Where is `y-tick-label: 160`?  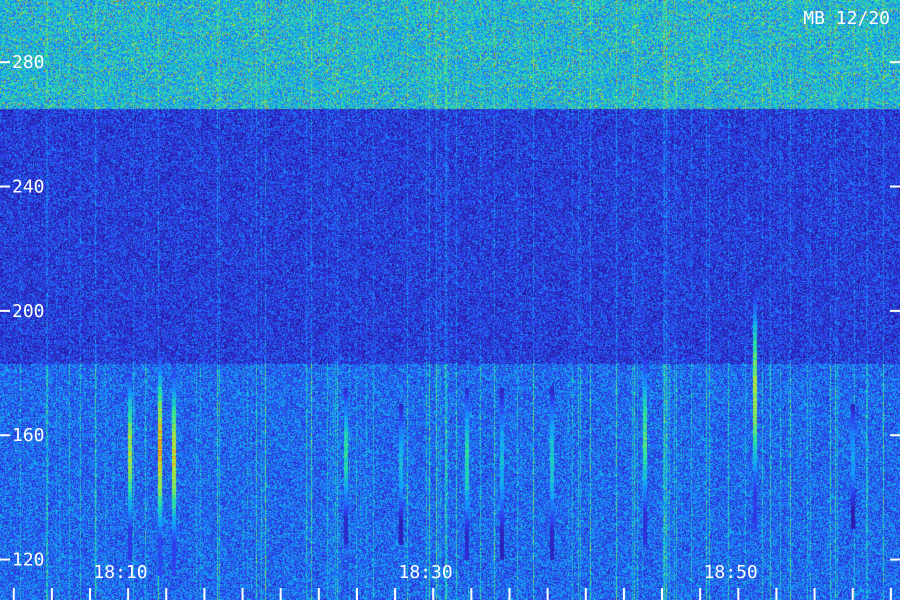
y-tick-label: 160 is located at coordinates (28, 435).